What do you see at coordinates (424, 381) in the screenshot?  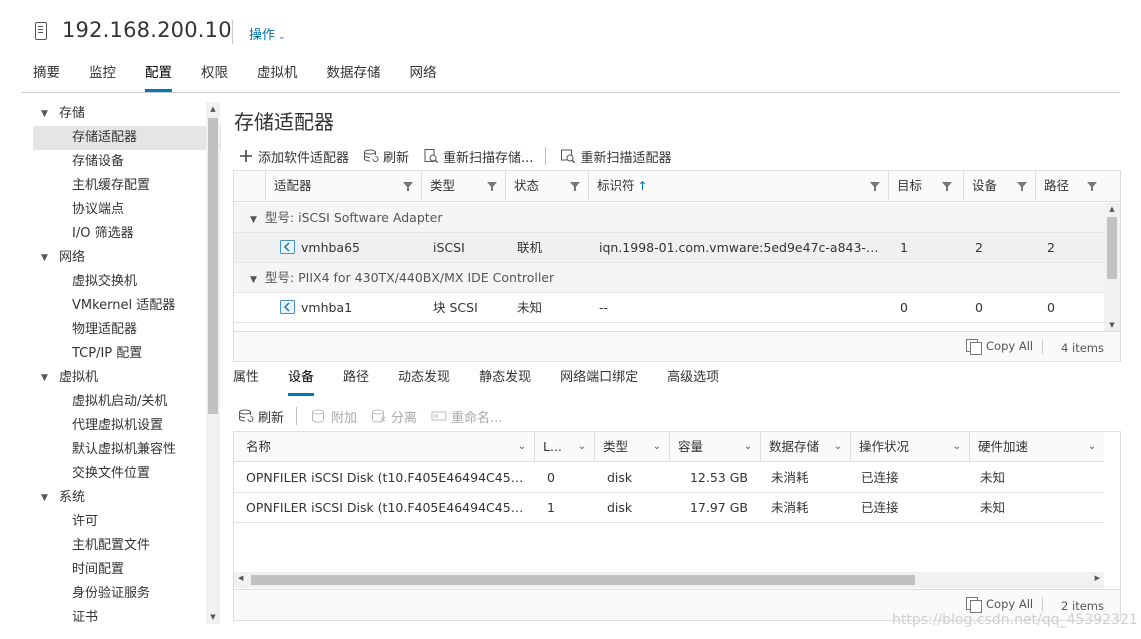 I see `tab-dynamic-discovery: 动态发现` at bounding box center [424, 381].